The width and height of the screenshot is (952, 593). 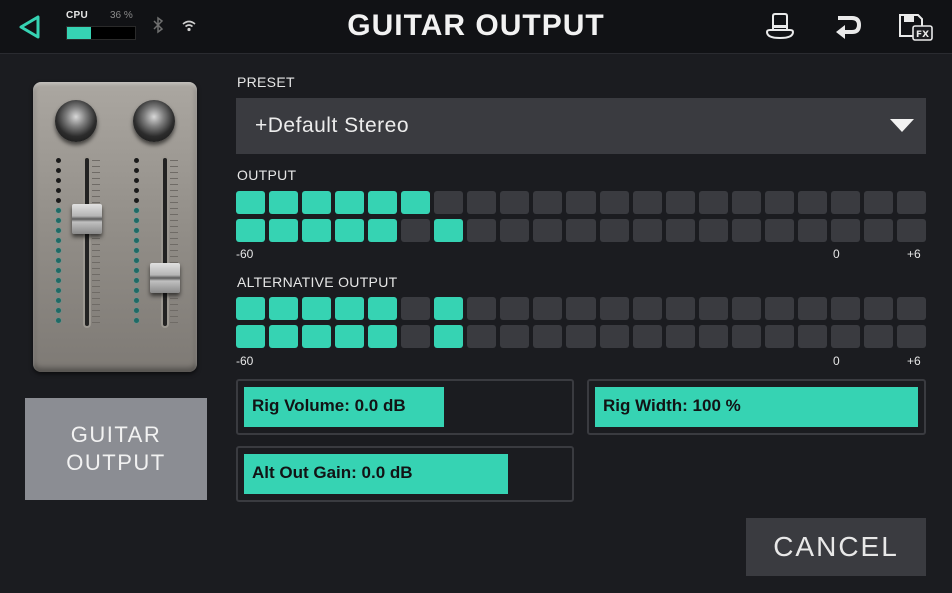 What do you see at coordinates (154, 121) in the screenshot?
I see `right-knob` at bounding box center [154, 121].